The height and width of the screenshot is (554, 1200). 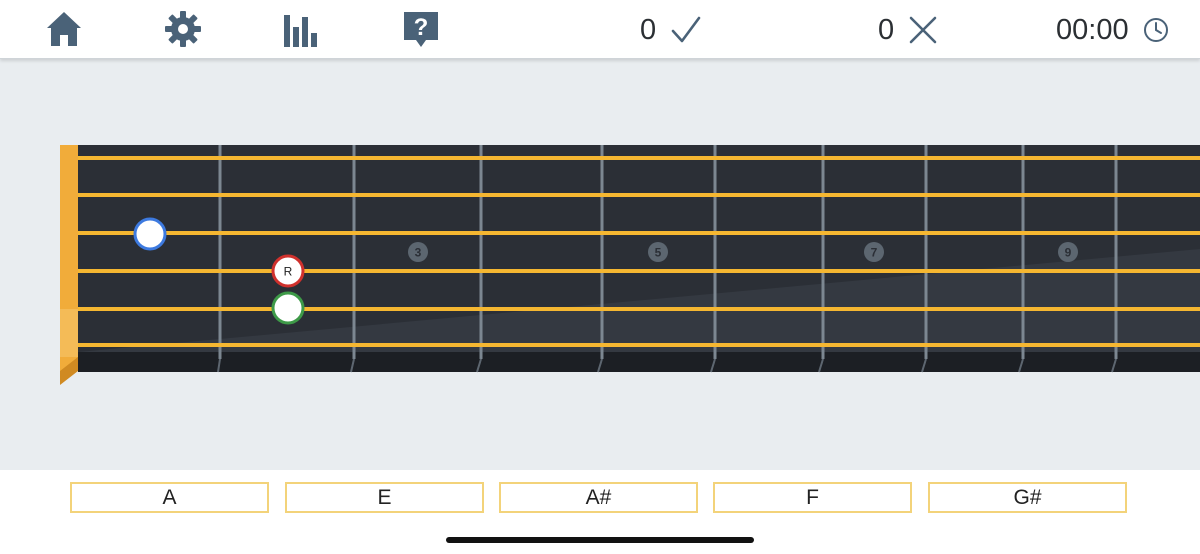 I want to click on answer-button-a: A, so click(x=169, y=497).